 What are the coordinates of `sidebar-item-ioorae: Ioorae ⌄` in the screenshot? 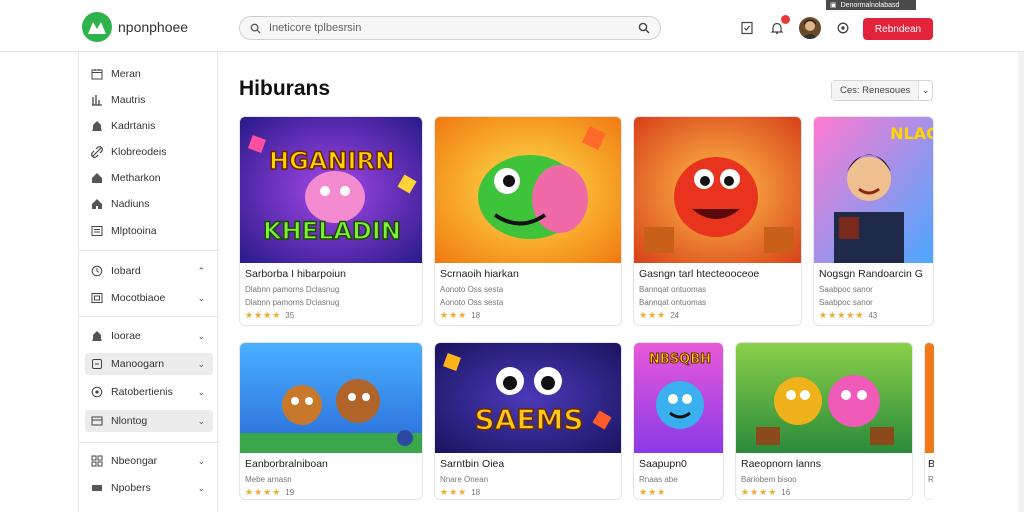 It's located at (149, 336).